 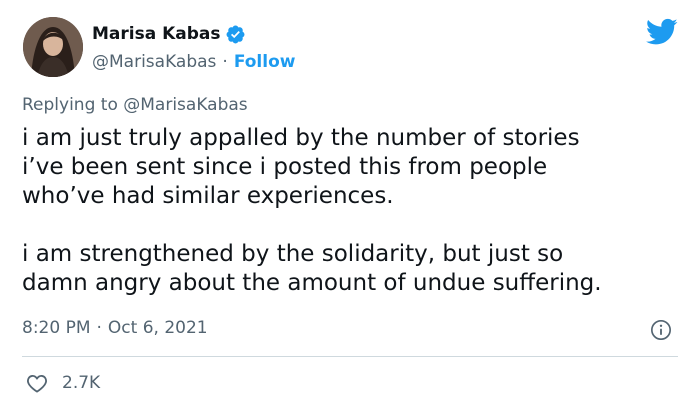 I want to click on tweet-timestamp: 8:20 PM · Oct 6, 2021, so click(x=115, y=328).